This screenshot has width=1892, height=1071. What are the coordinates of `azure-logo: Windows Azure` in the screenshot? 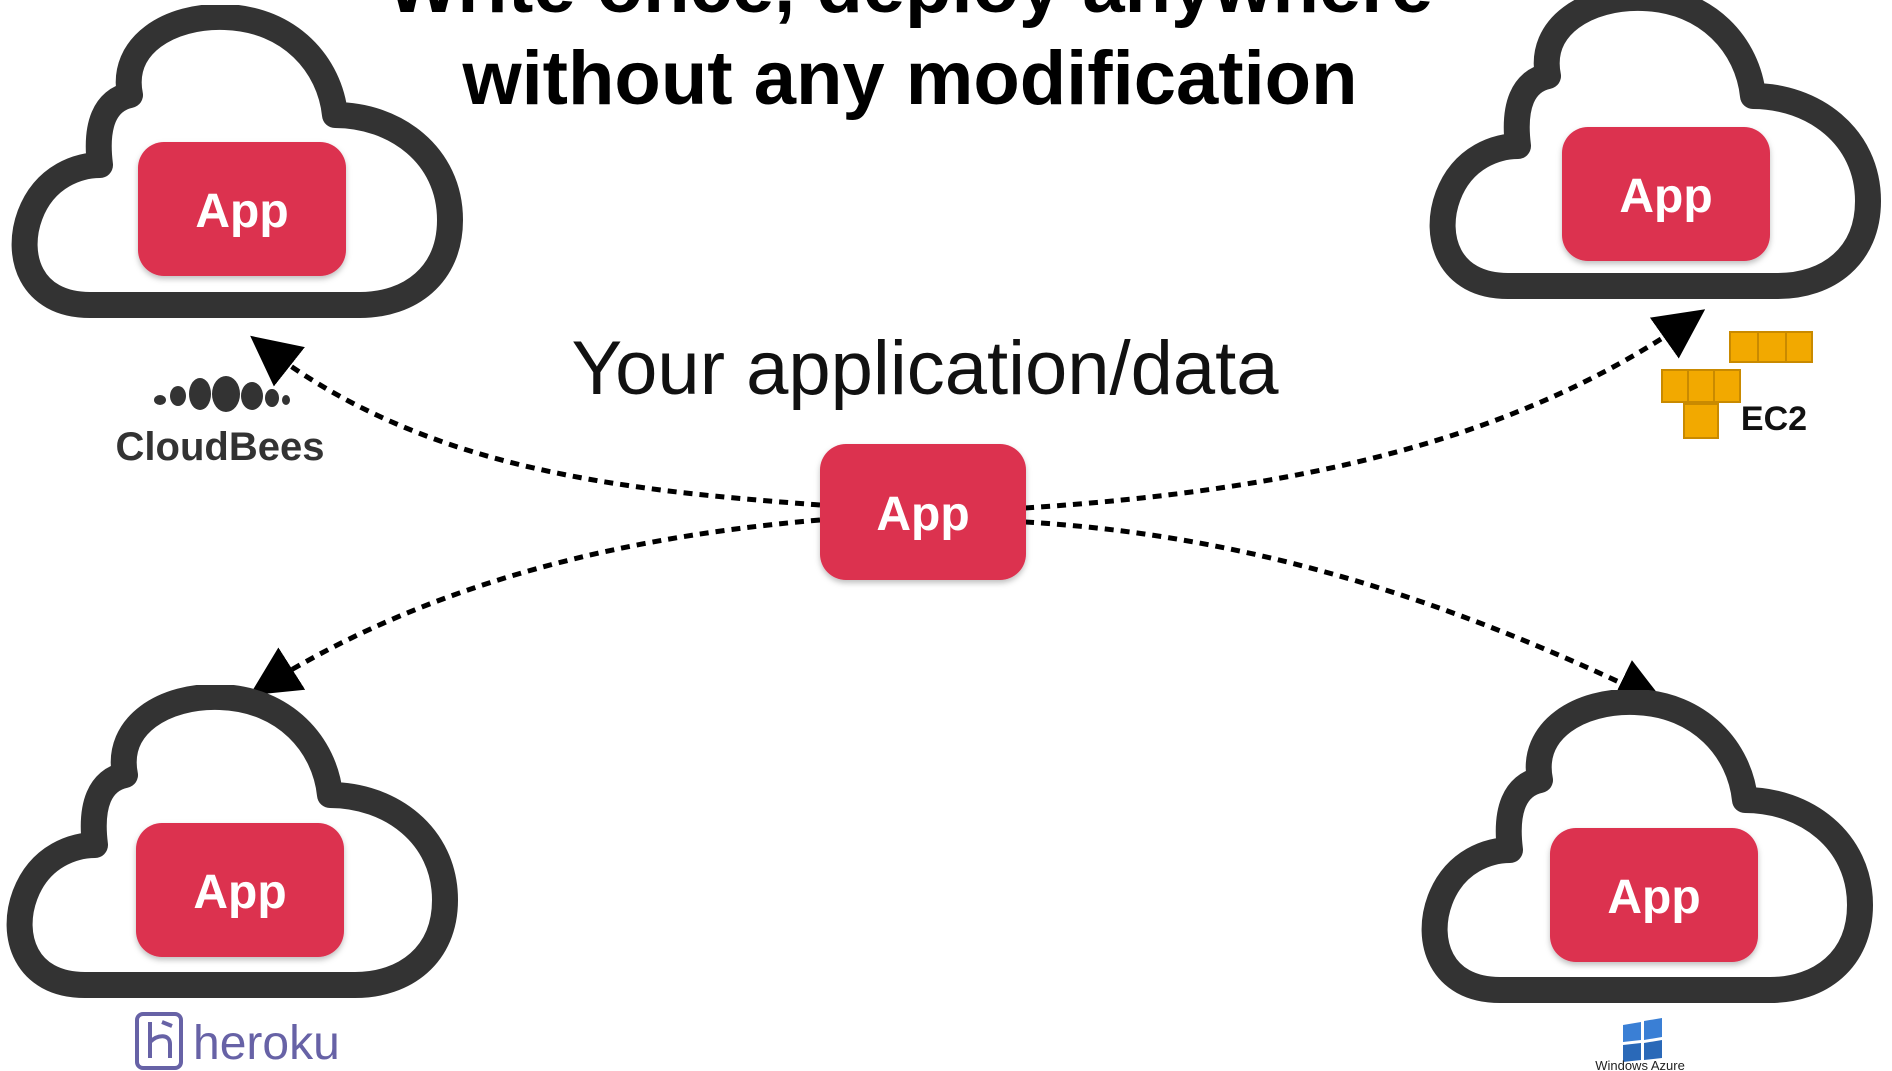 It's located at (1640, 1044).